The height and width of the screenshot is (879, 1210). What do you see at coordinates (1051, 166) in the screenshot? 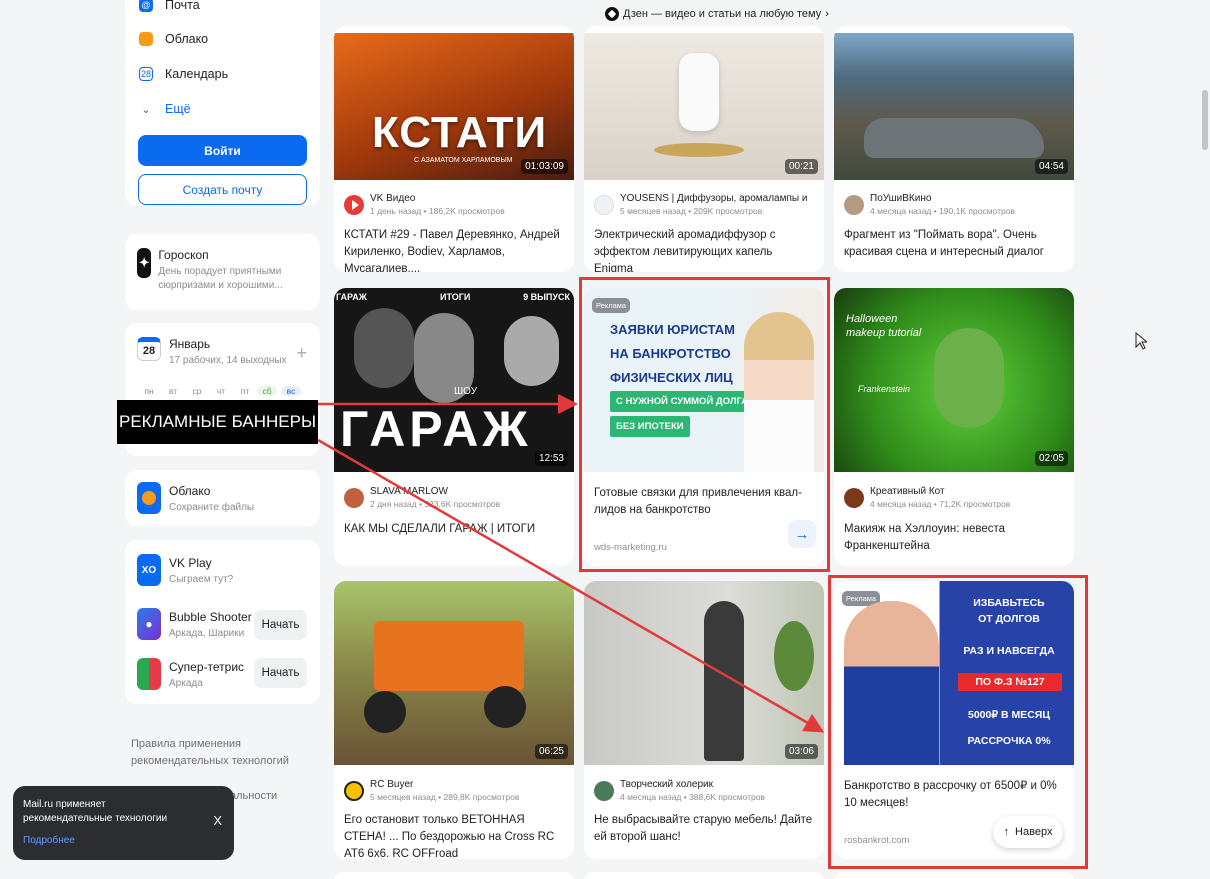
I see `duration-badge: 04:54` at bounding box center [1051, 166].